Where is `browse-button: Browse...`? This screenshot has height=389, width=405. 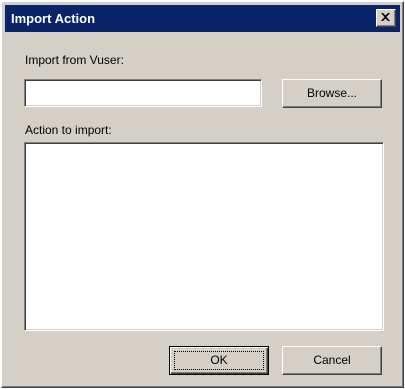 browse-button: Browse... is located at coordinates (332, 93).